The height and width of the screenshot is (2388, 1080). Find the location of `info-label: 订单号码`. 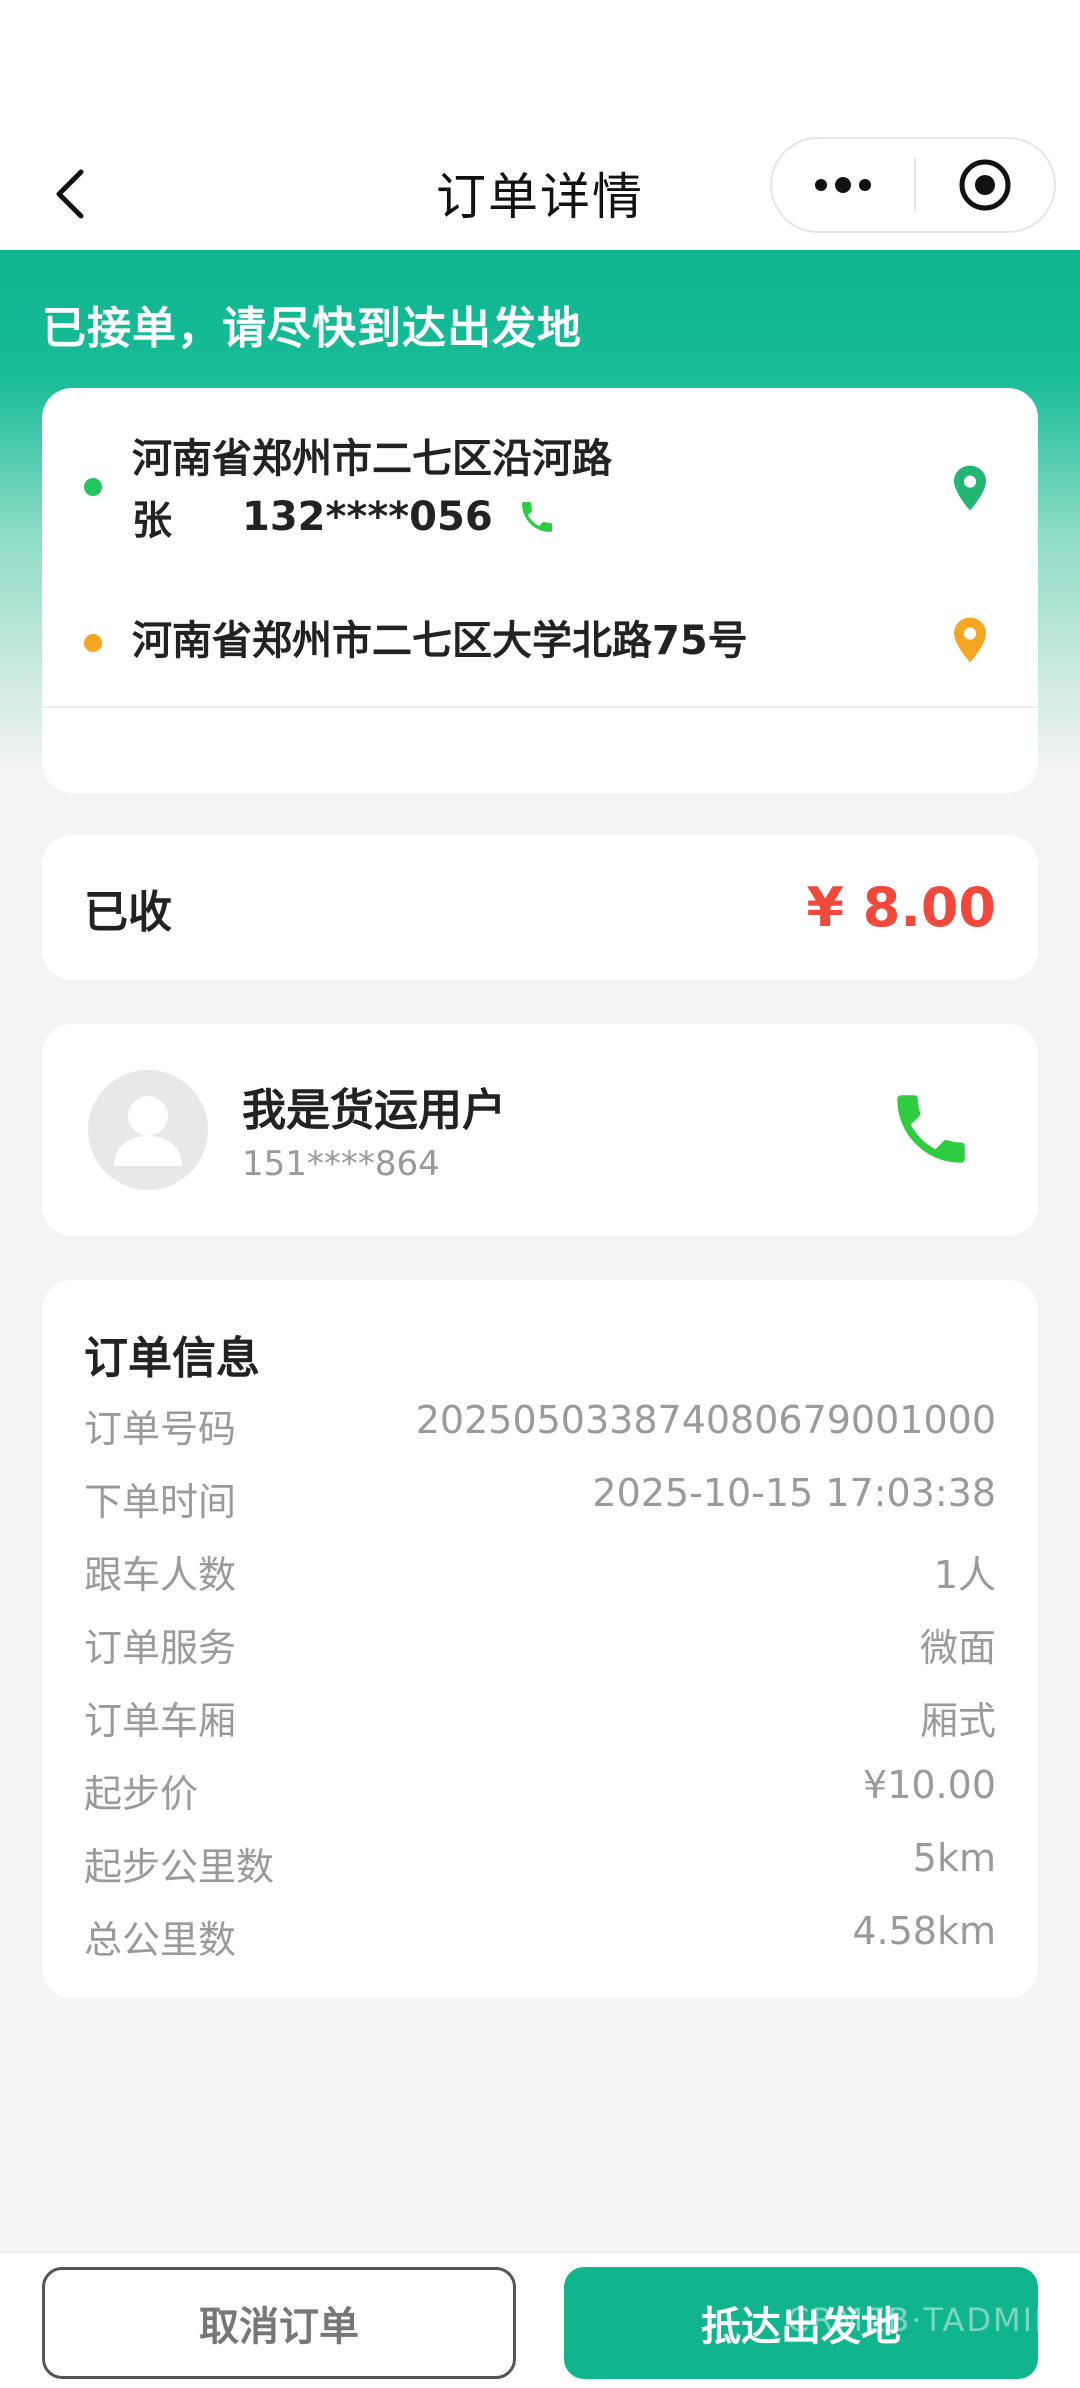

info-label: 订单号码 is located at coordinates (160, 1429).